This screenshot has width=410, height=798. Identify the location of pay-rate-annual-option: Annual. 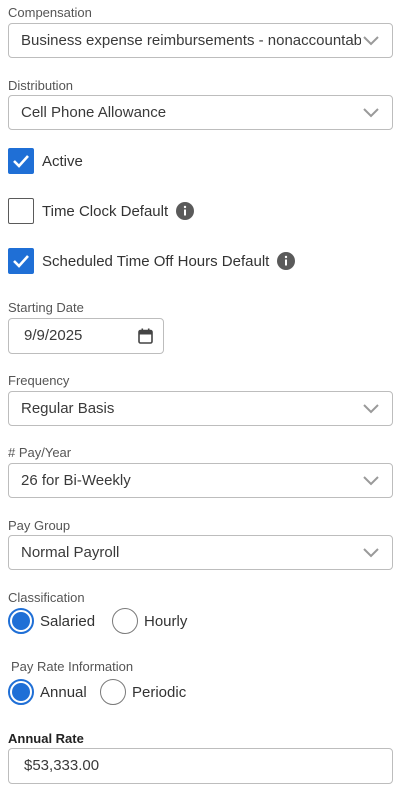
(47, 692).